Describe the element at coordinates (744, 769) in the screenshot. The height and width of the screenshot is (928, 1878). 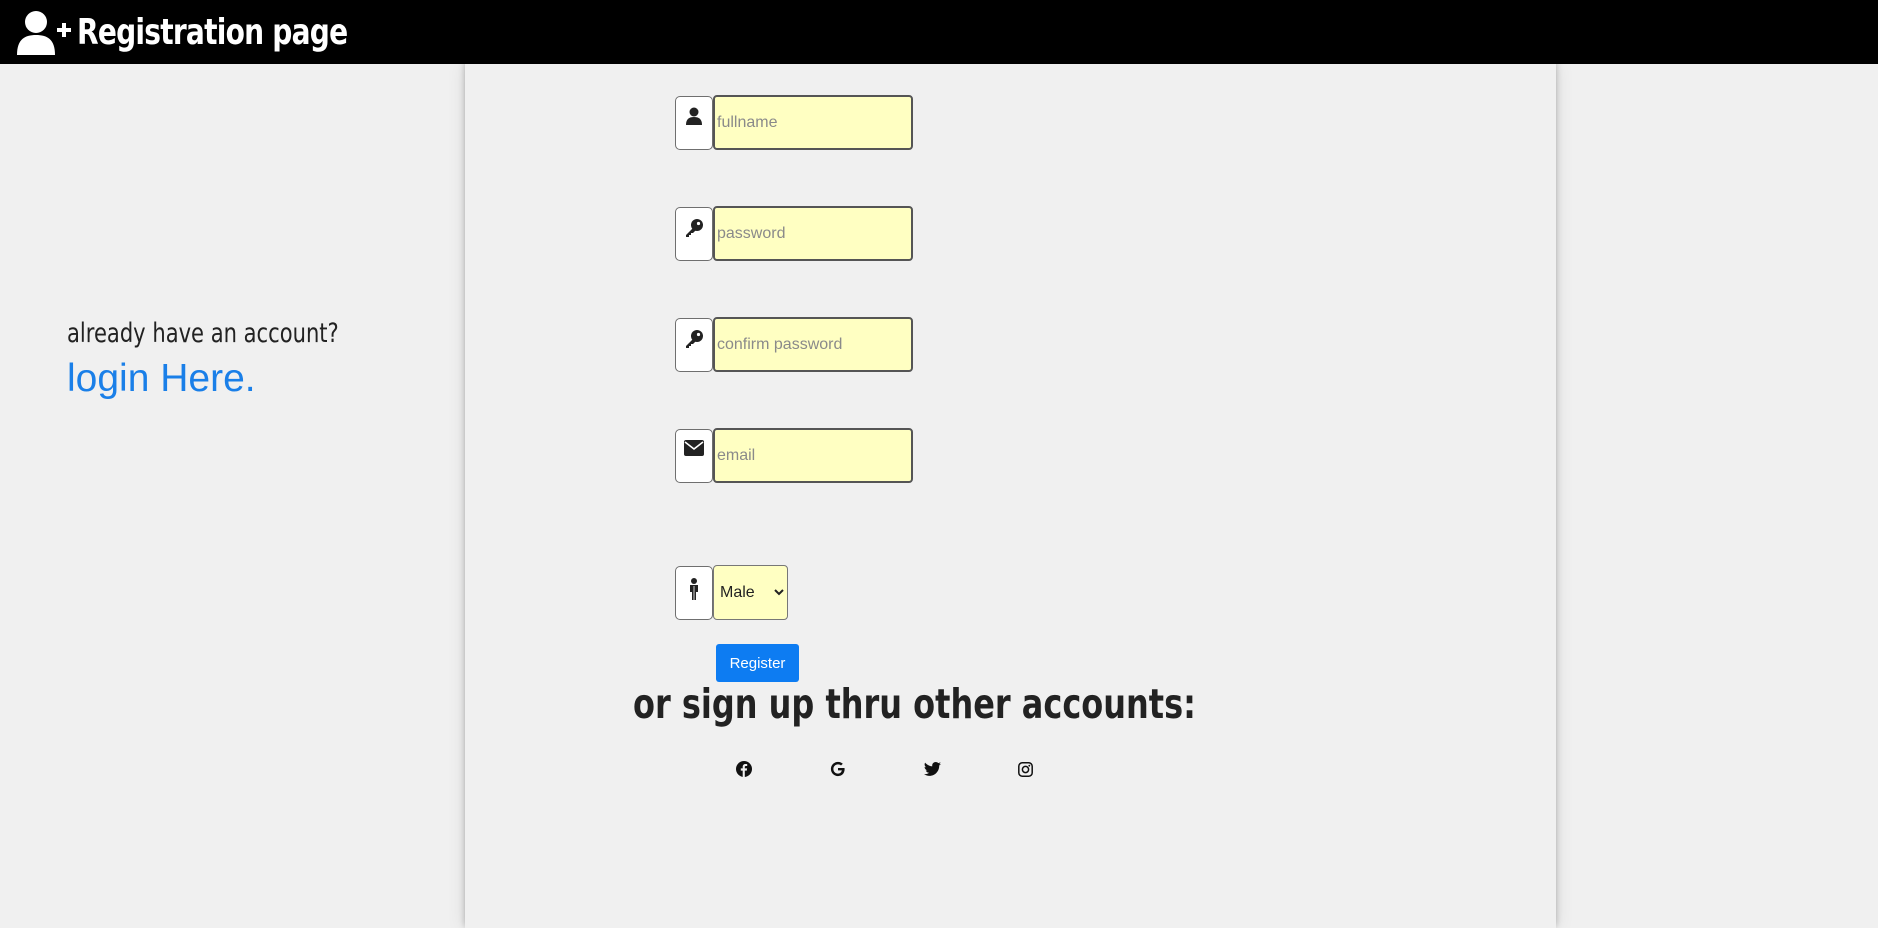
I see `facebook-icon` at that location.